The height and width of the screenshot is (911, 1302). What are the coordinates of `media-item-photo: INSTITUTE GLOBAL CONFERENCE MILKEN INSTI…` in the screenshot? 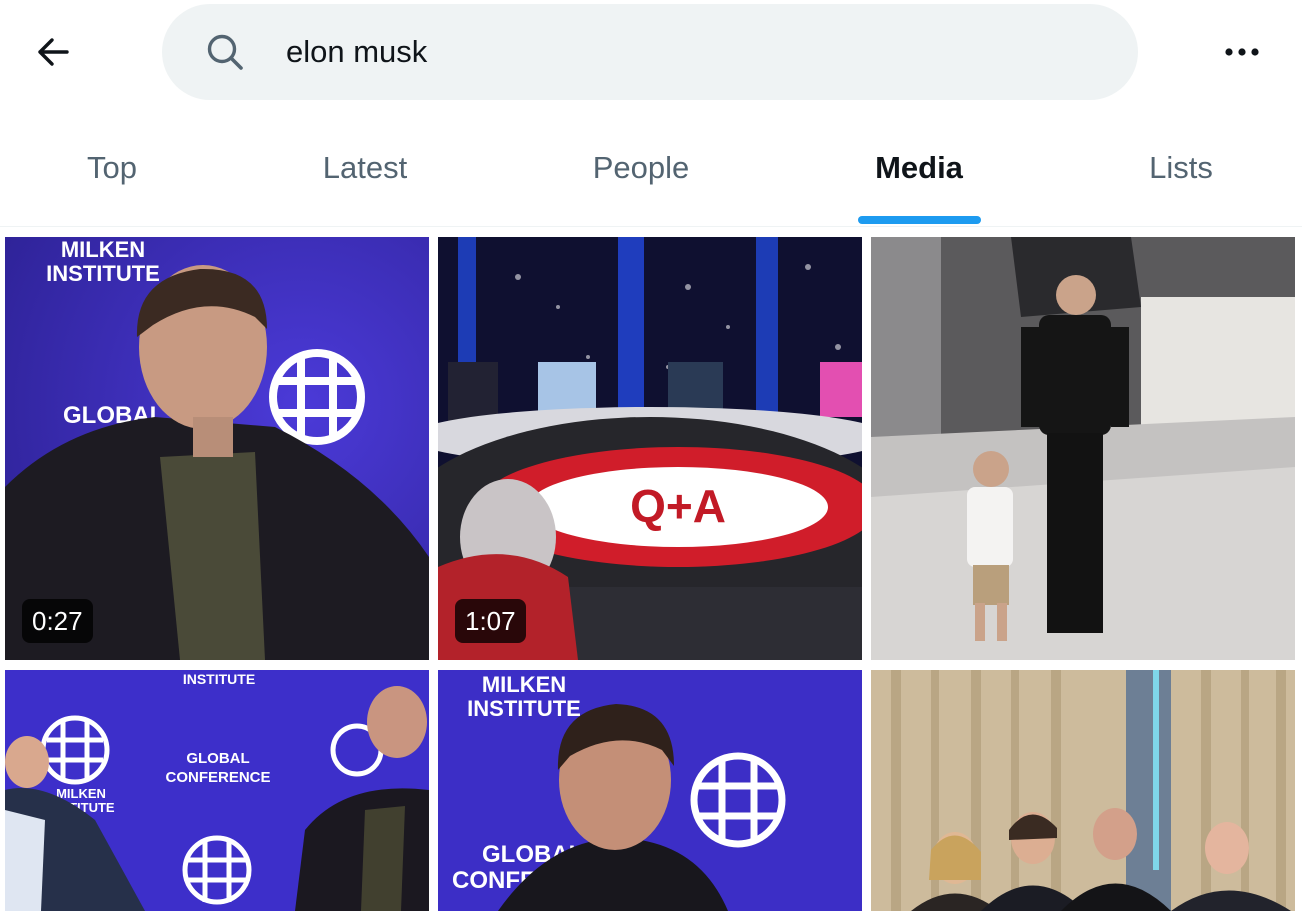 It's located at (217, 790).